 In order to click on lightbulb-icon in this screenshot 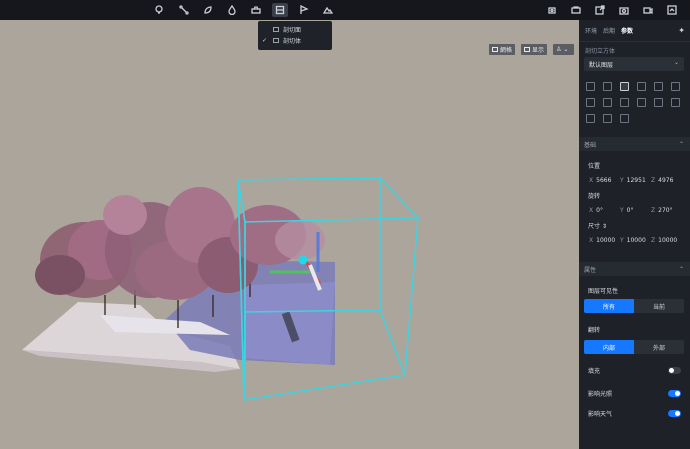, I will do `click(159, 10)`.